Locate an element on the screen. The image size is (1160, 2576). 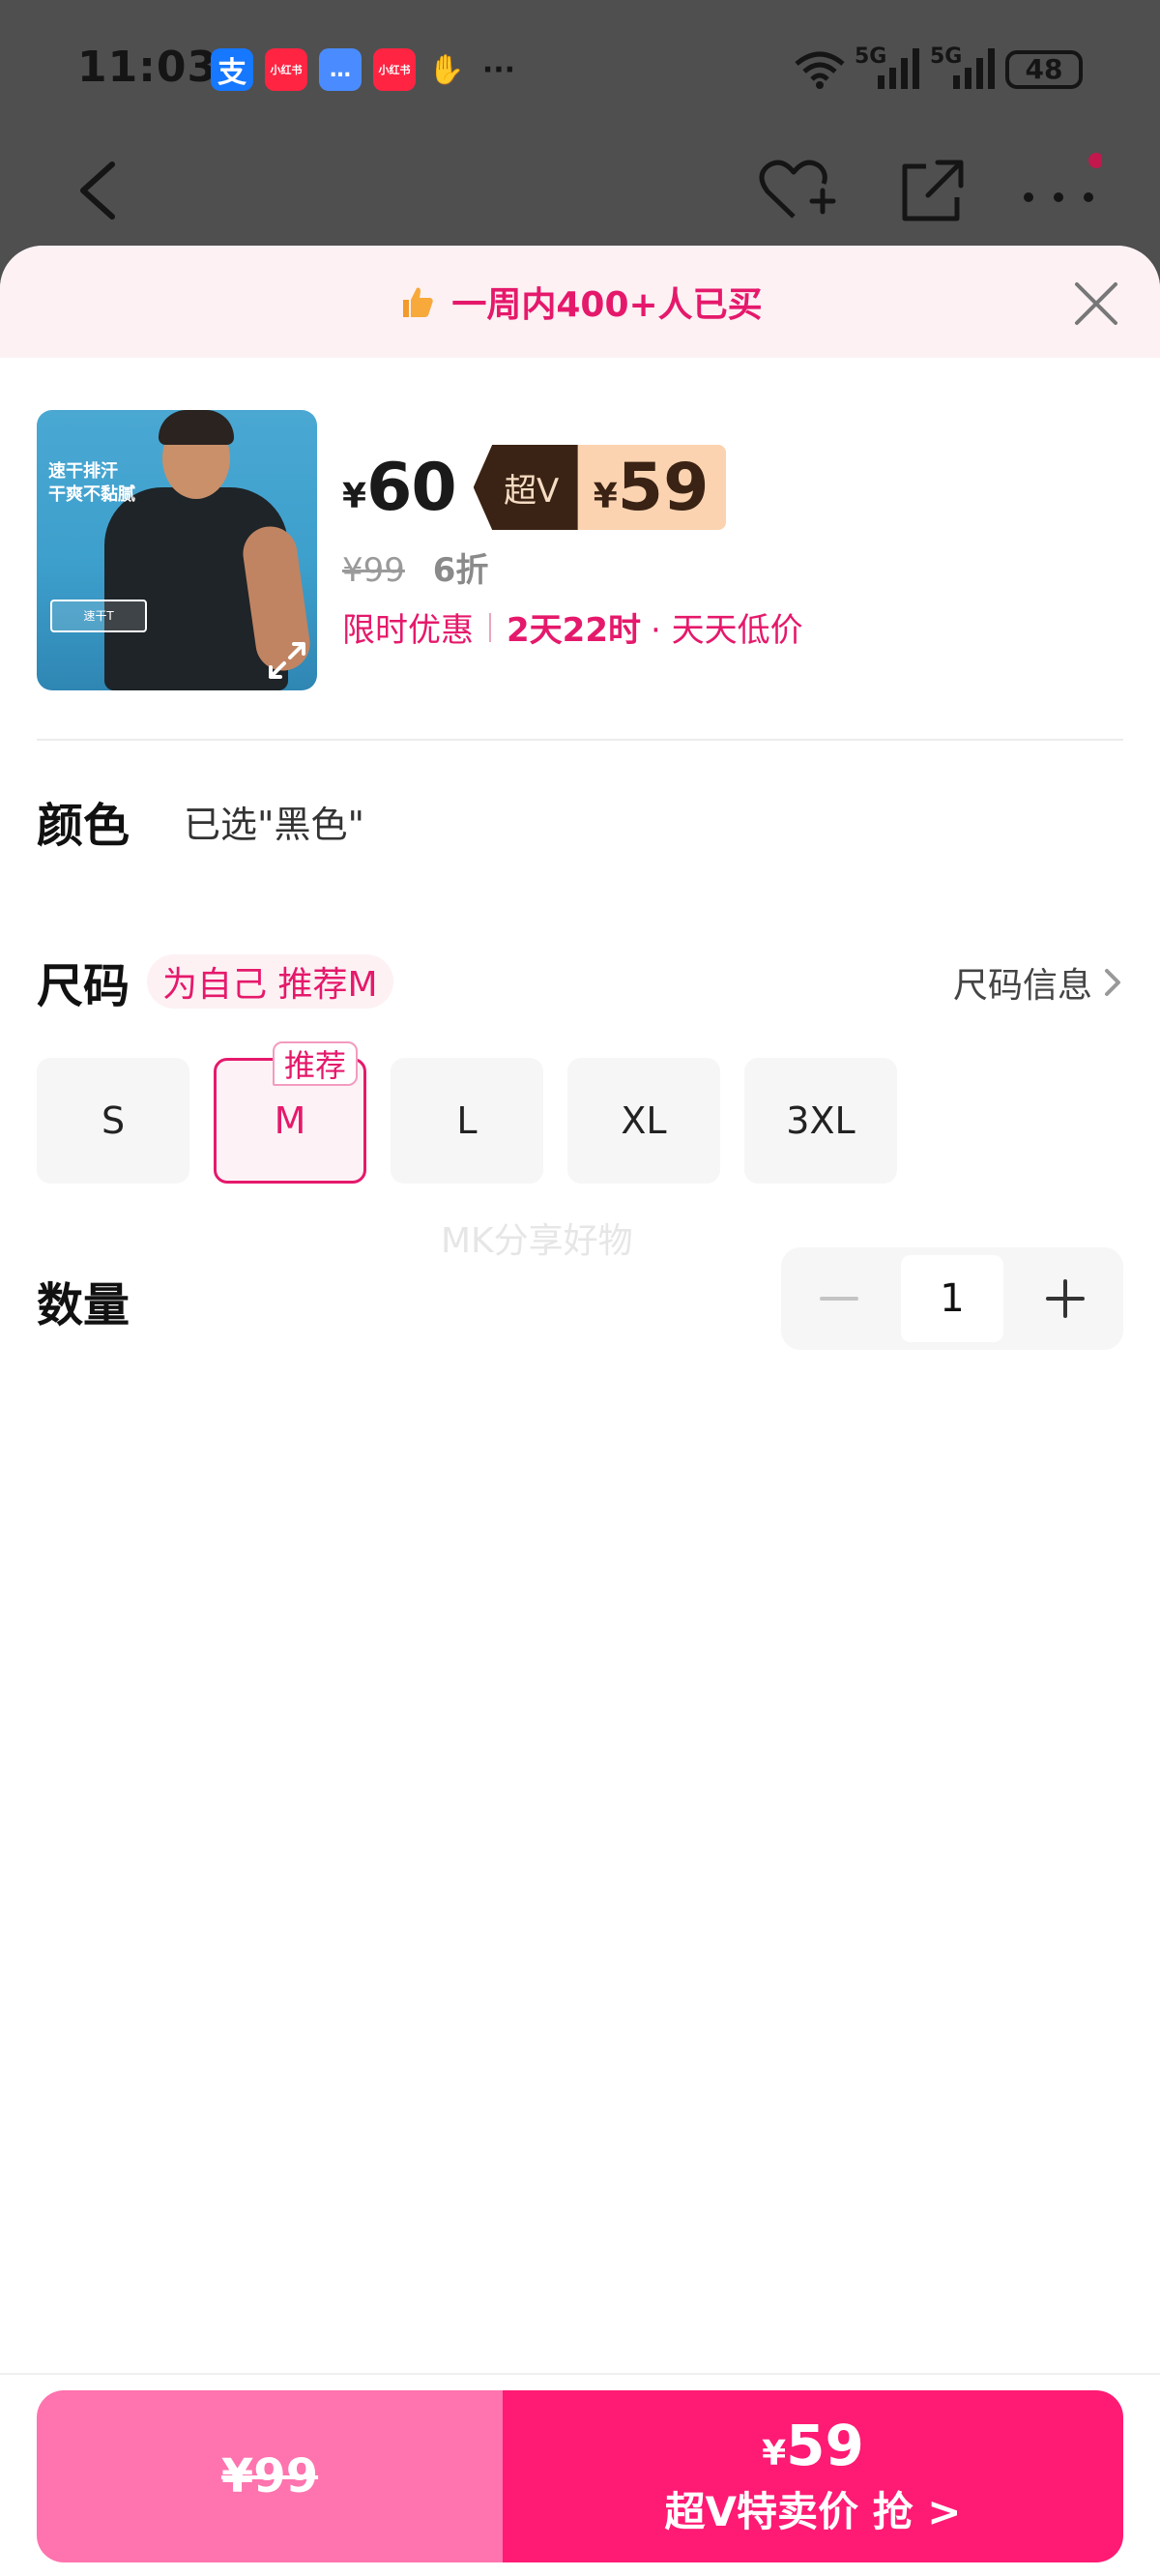
buy-vip-price-button: ¥59 超V特卖价 抢 > is located at coordinates (813, 2476).